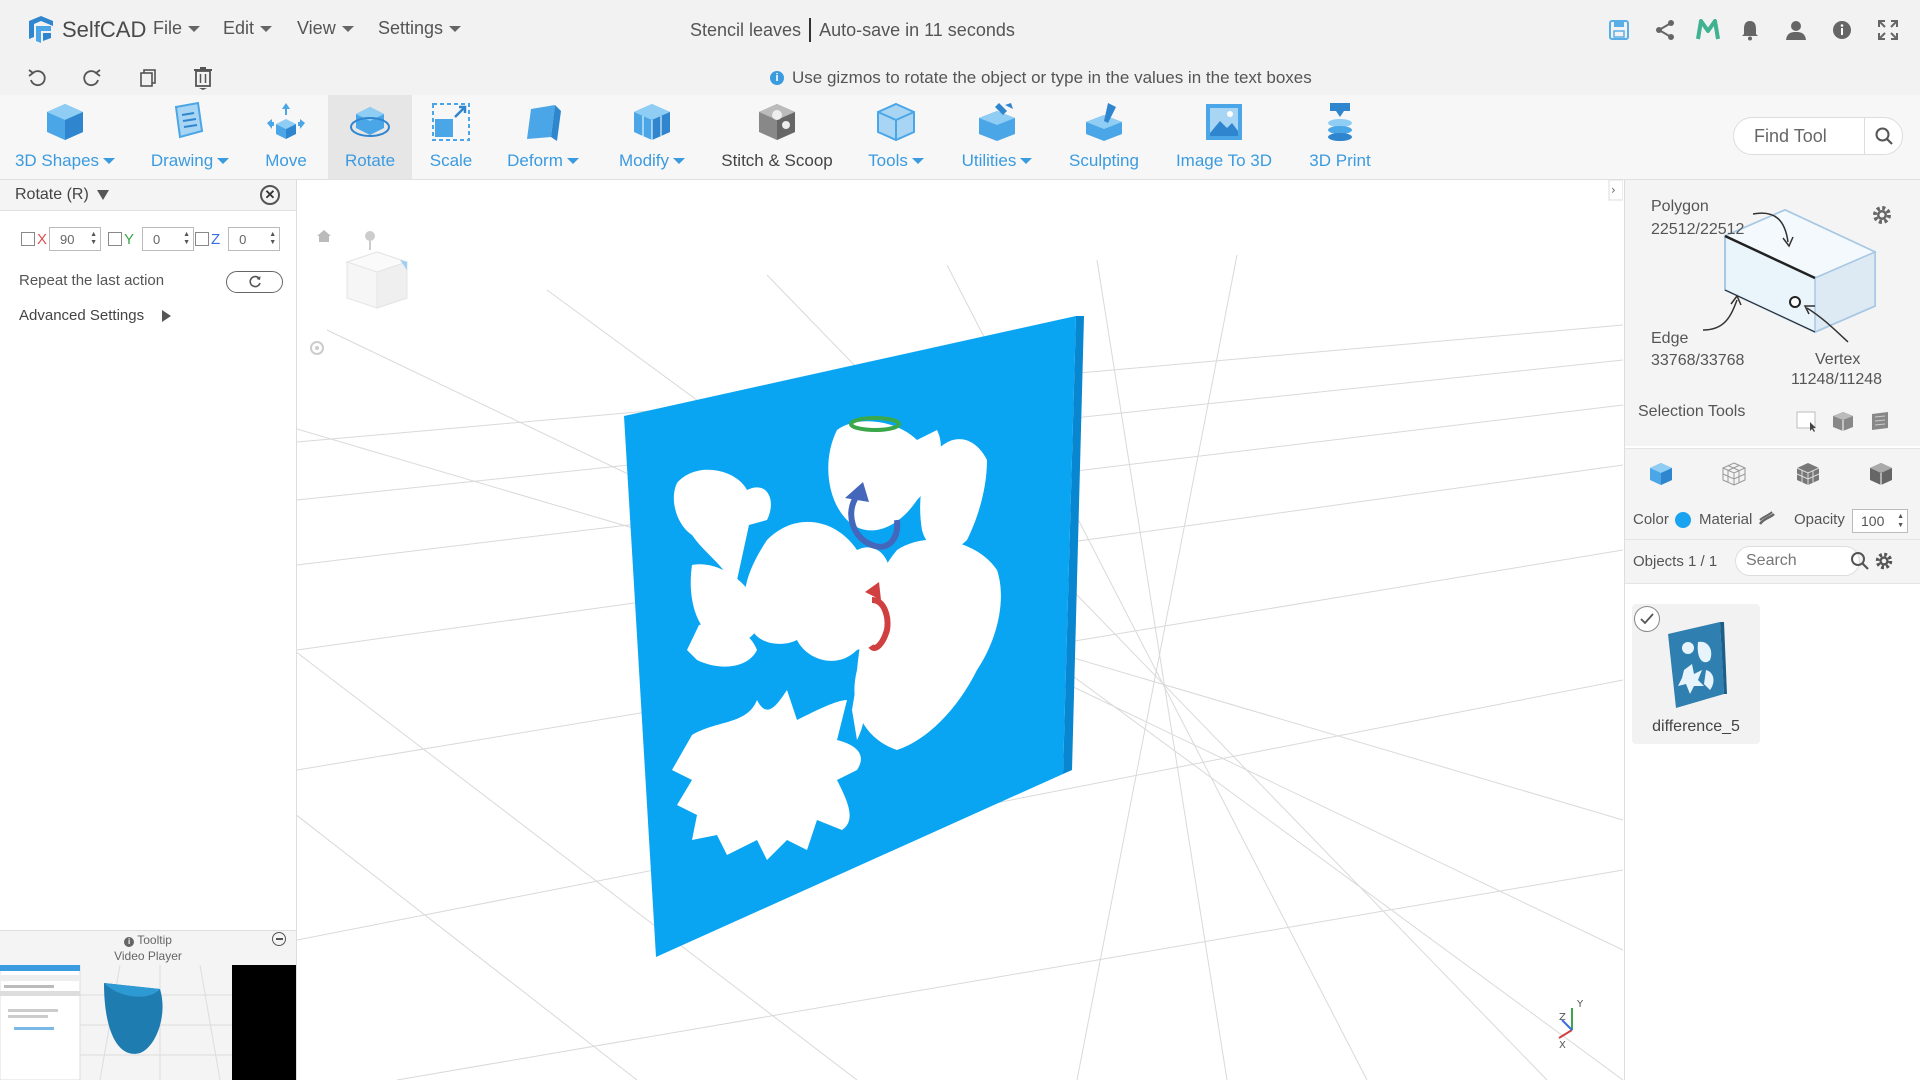  I want to click on tool-image-to-3d: Image To 3D, so click(1224, 137).